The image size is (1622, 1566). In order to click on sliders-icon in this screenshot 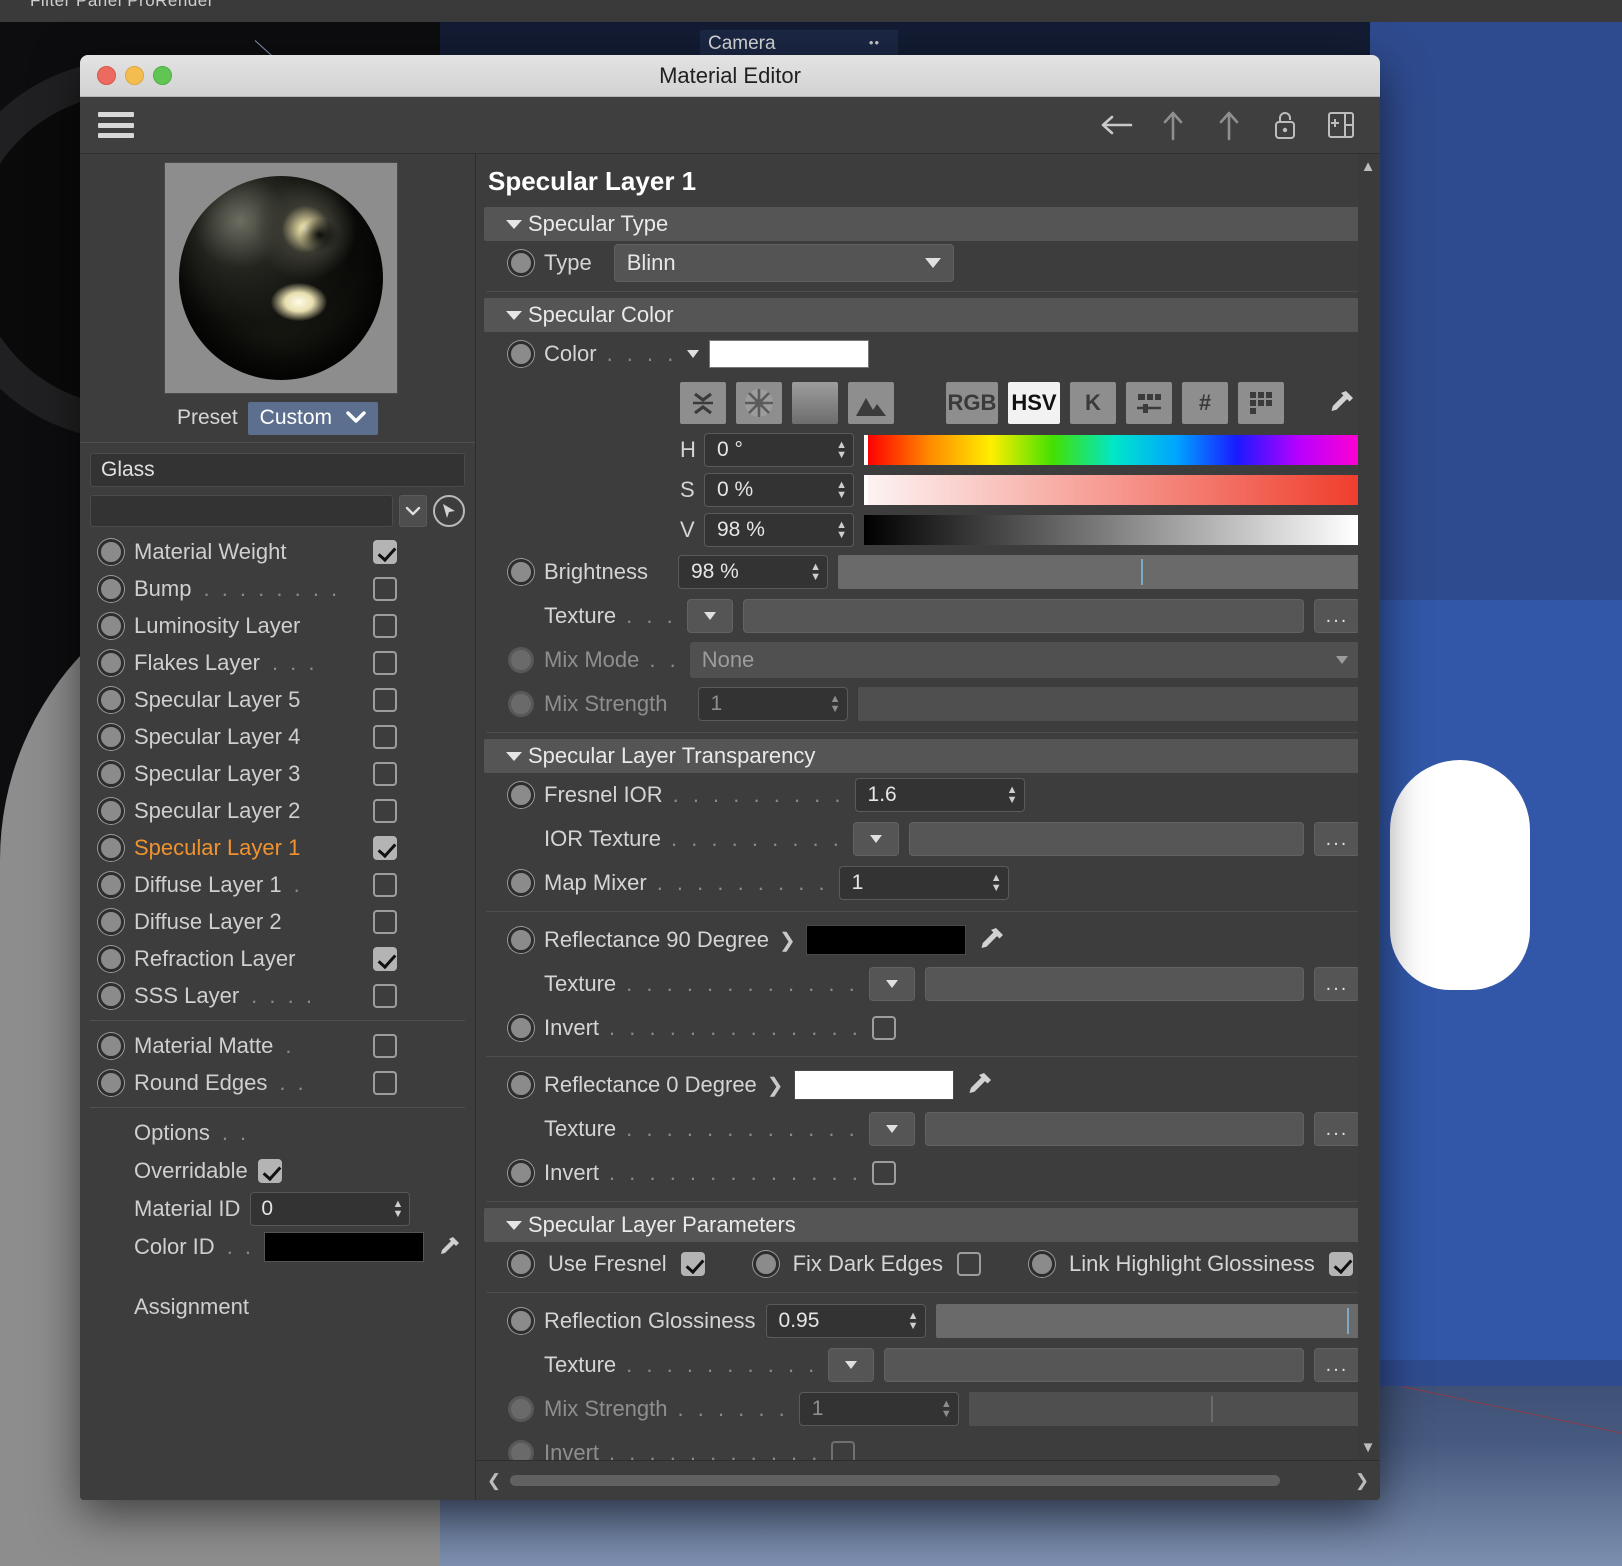, I will do `click(1149, 403)`.